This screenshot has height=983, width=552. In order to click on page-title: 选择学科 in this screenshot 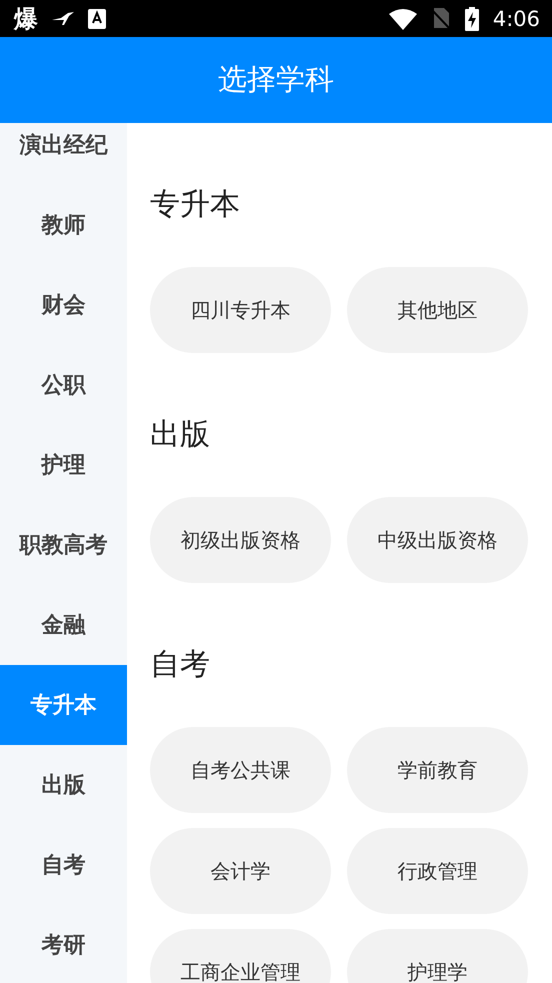, I will do `click(276, 79)`.